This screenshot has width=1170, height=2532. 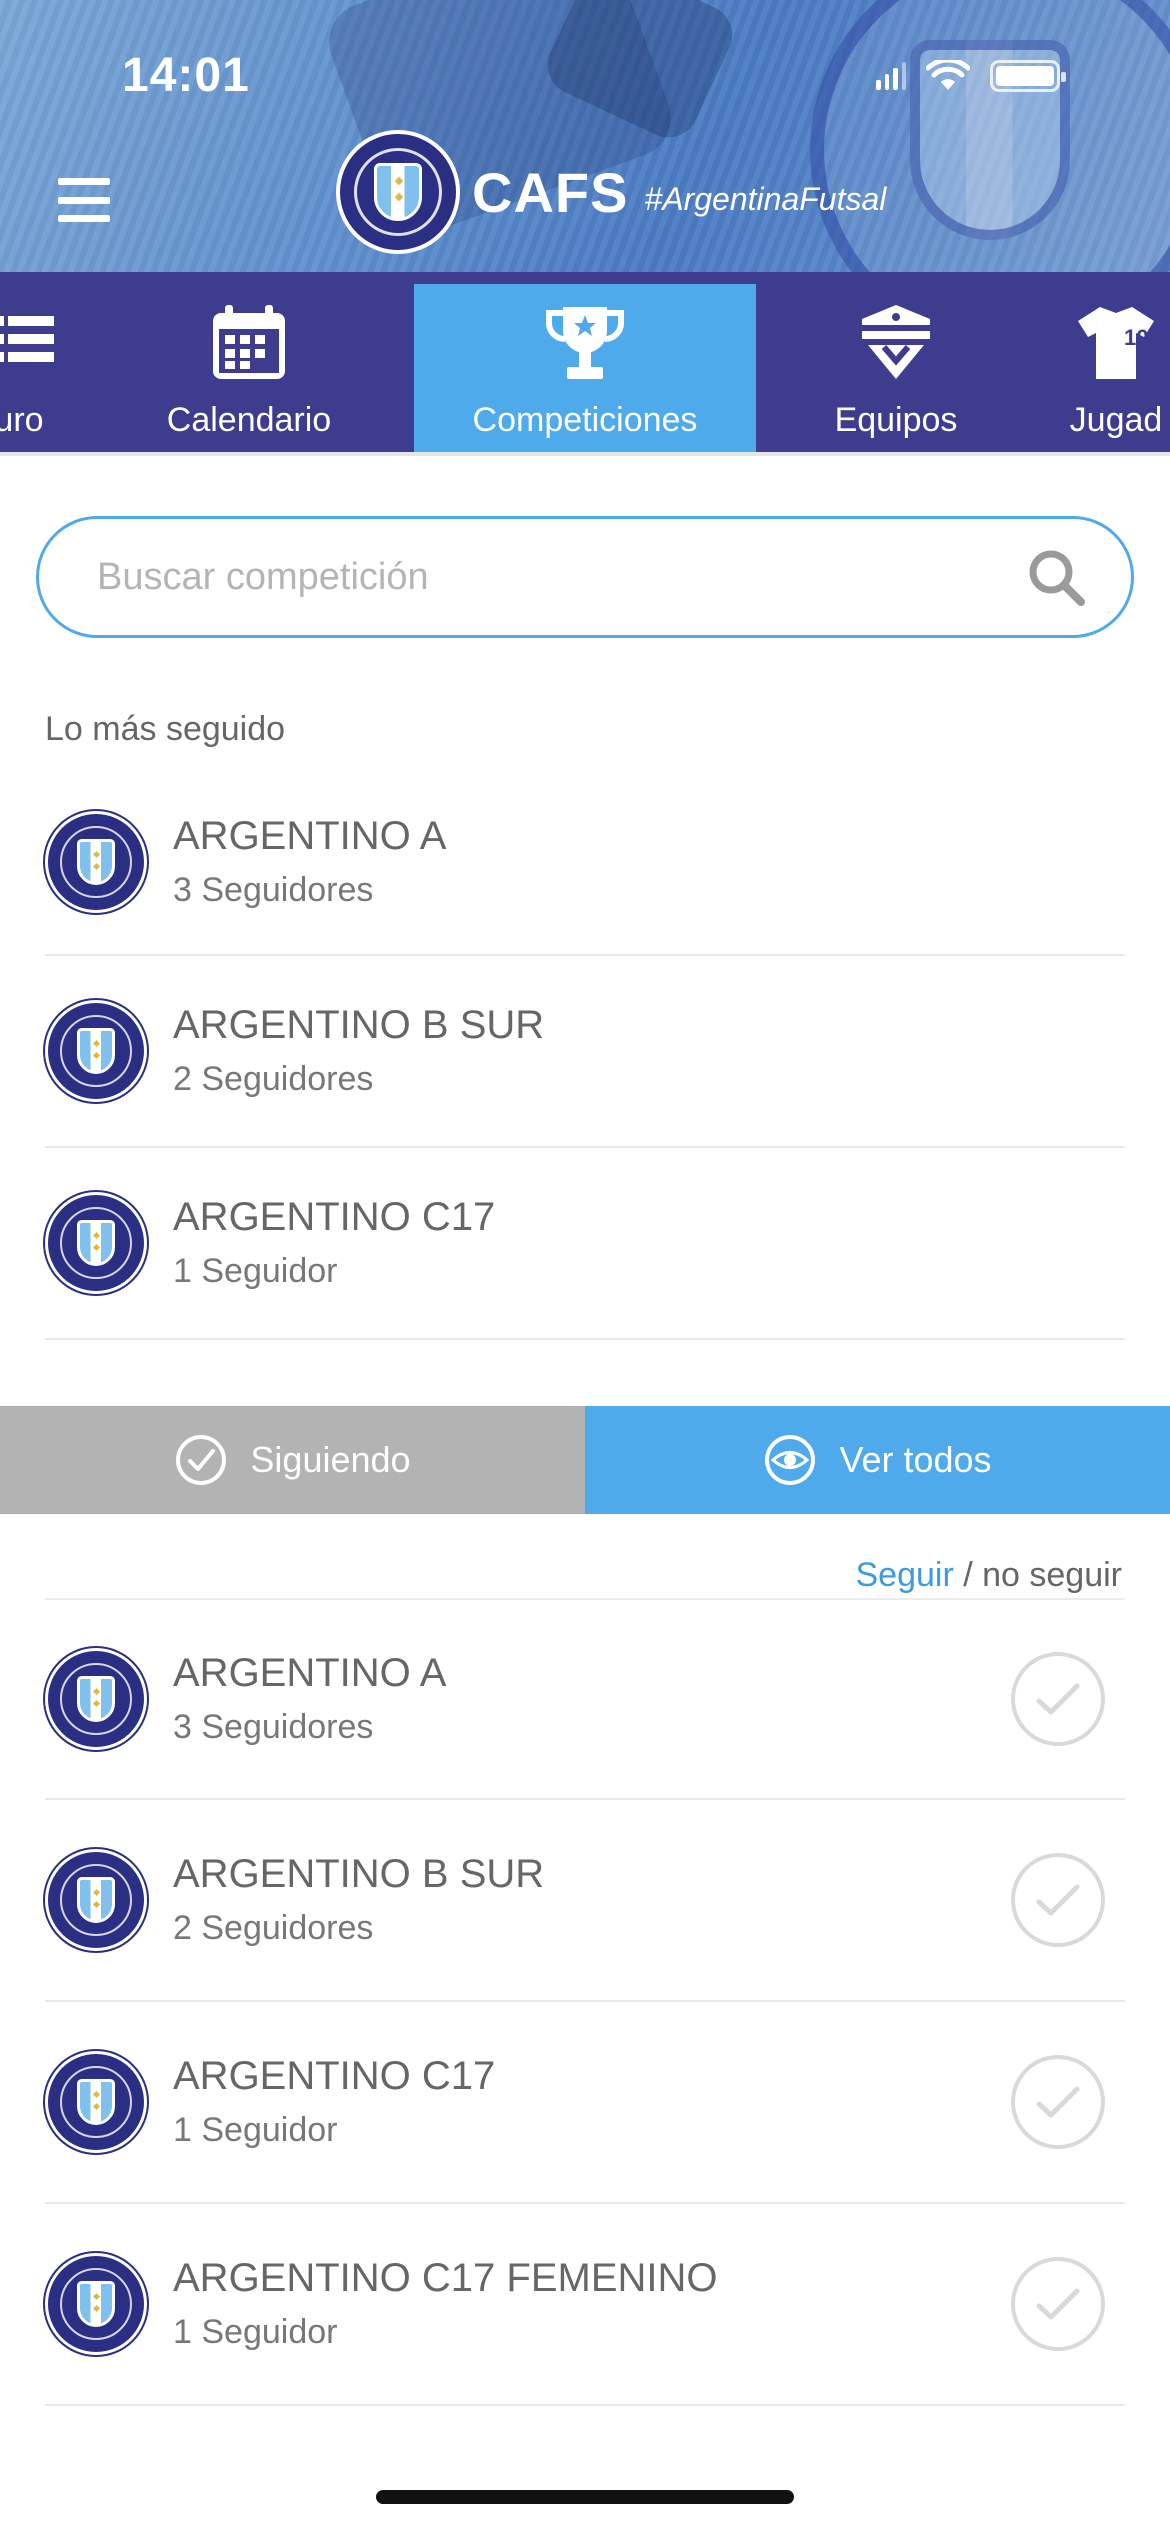 I want to click on jersey-number: 10, so click(x=1136, y=337).